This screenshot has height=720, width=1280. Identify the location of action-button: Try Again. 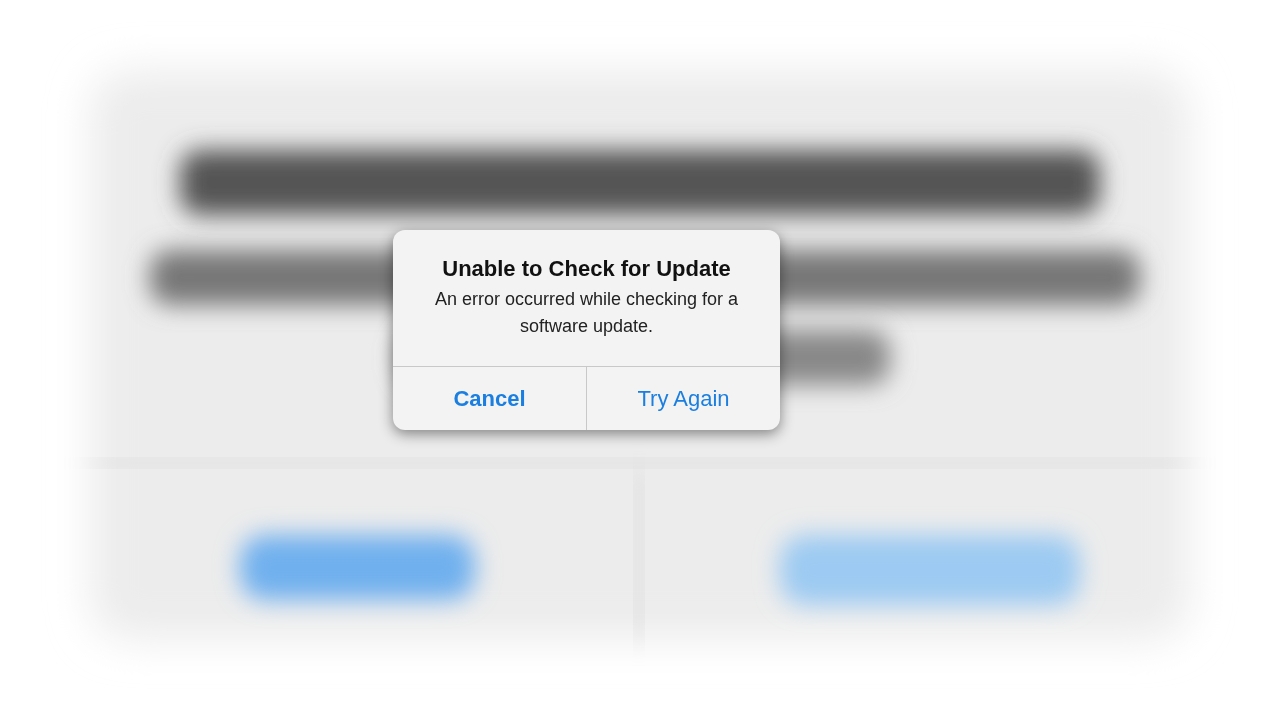
(683, 399).